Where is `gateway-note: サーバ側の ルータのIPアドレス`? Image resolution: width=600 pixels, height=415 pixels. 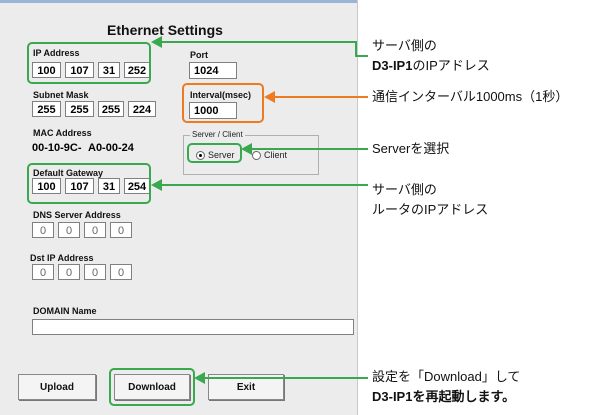 gateway-note: サーバ側の ルータのIPアドレス is located at coordinates (430, 200).